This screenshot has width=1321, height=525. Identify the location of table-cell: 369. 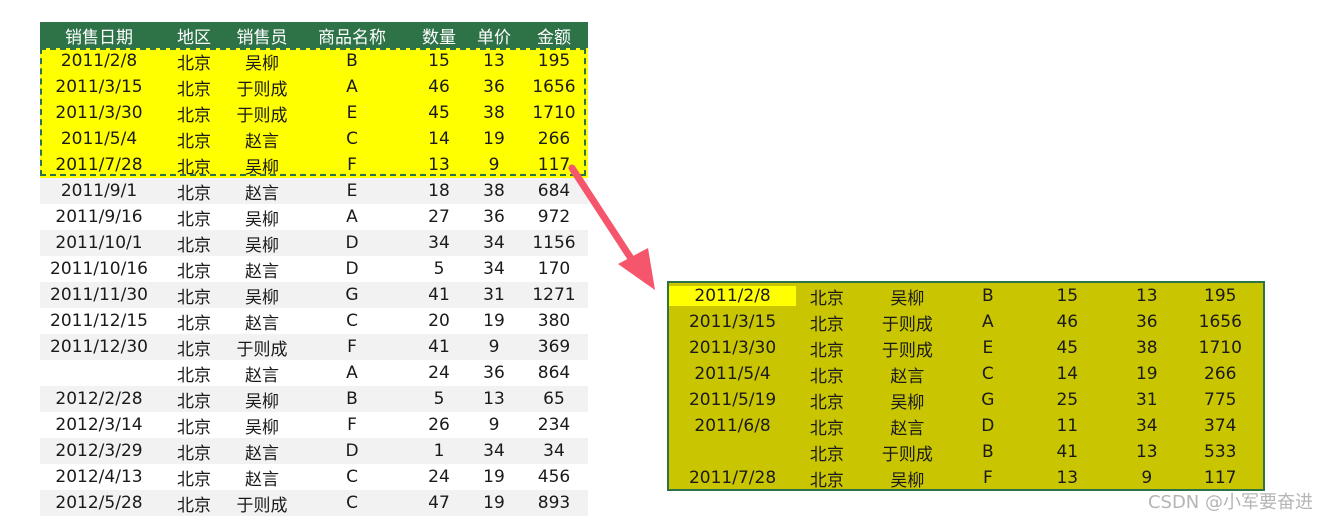
(554, 347).